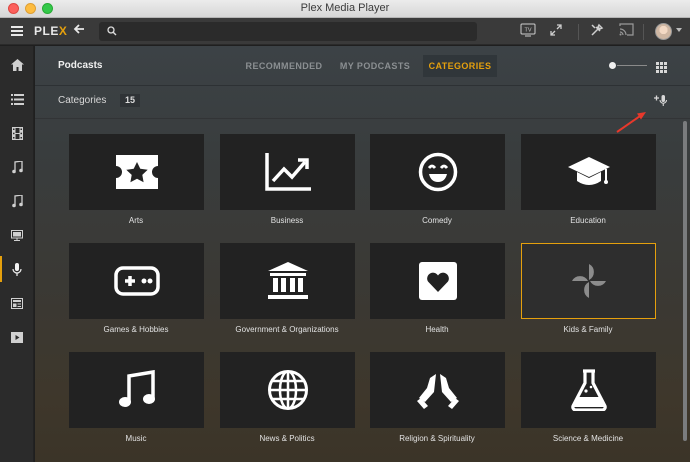  I want to click on category-tile-comedy, so click(437, 172).